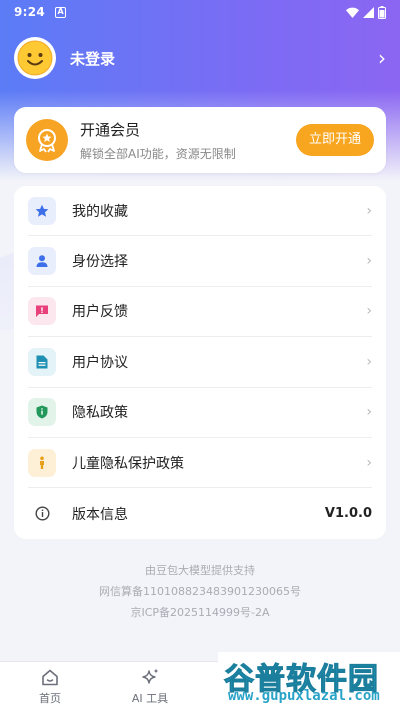 This screenshot has height=712, width=400. Describe the element at coordinates (382, 12) in the screenshot. I see `battery-icon` at that location.